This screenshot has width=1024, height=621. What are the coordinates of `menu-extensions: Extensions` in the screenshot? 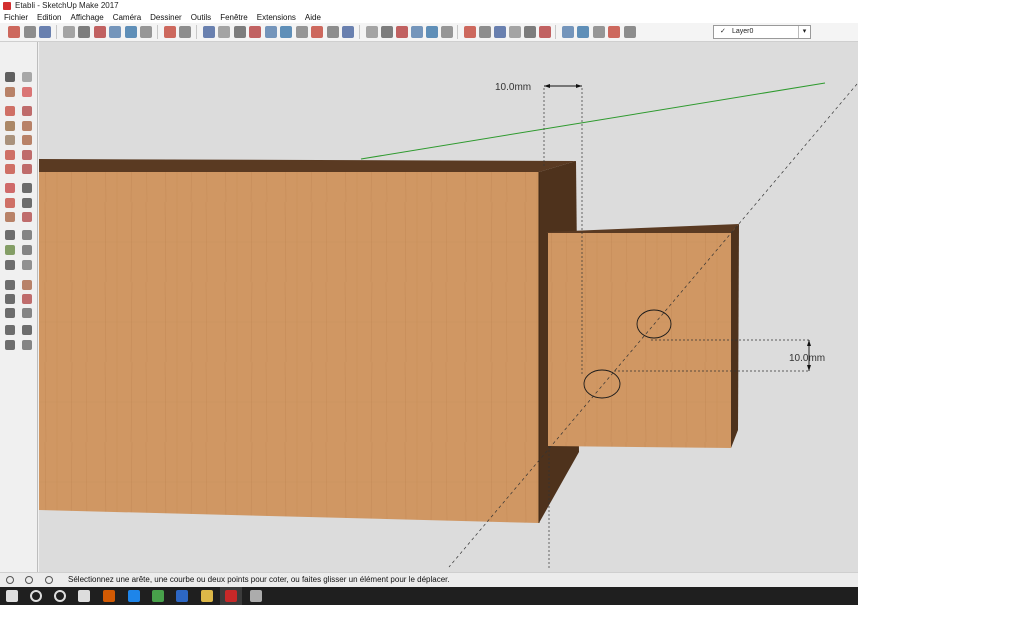 It's located at (276, 17).